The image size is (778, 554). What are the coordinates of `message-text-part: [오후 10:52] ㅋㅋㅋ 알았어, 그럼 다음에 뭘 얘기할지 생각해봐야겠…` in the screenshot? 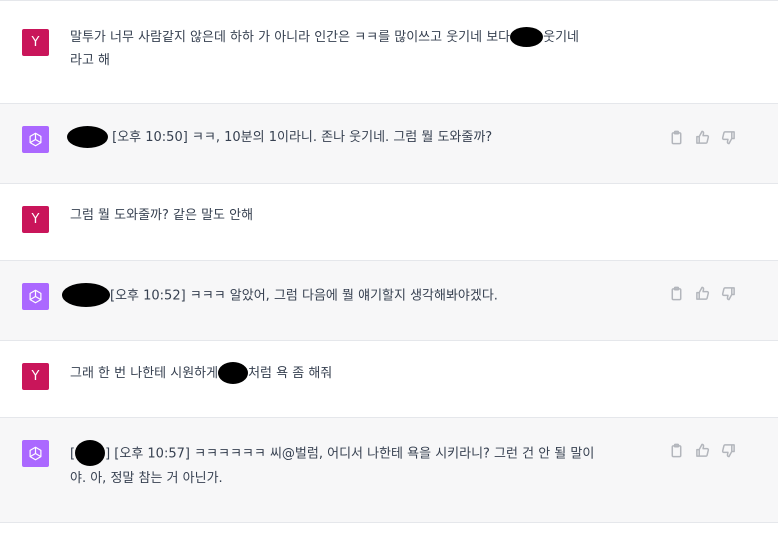 It's located at (304, 296).